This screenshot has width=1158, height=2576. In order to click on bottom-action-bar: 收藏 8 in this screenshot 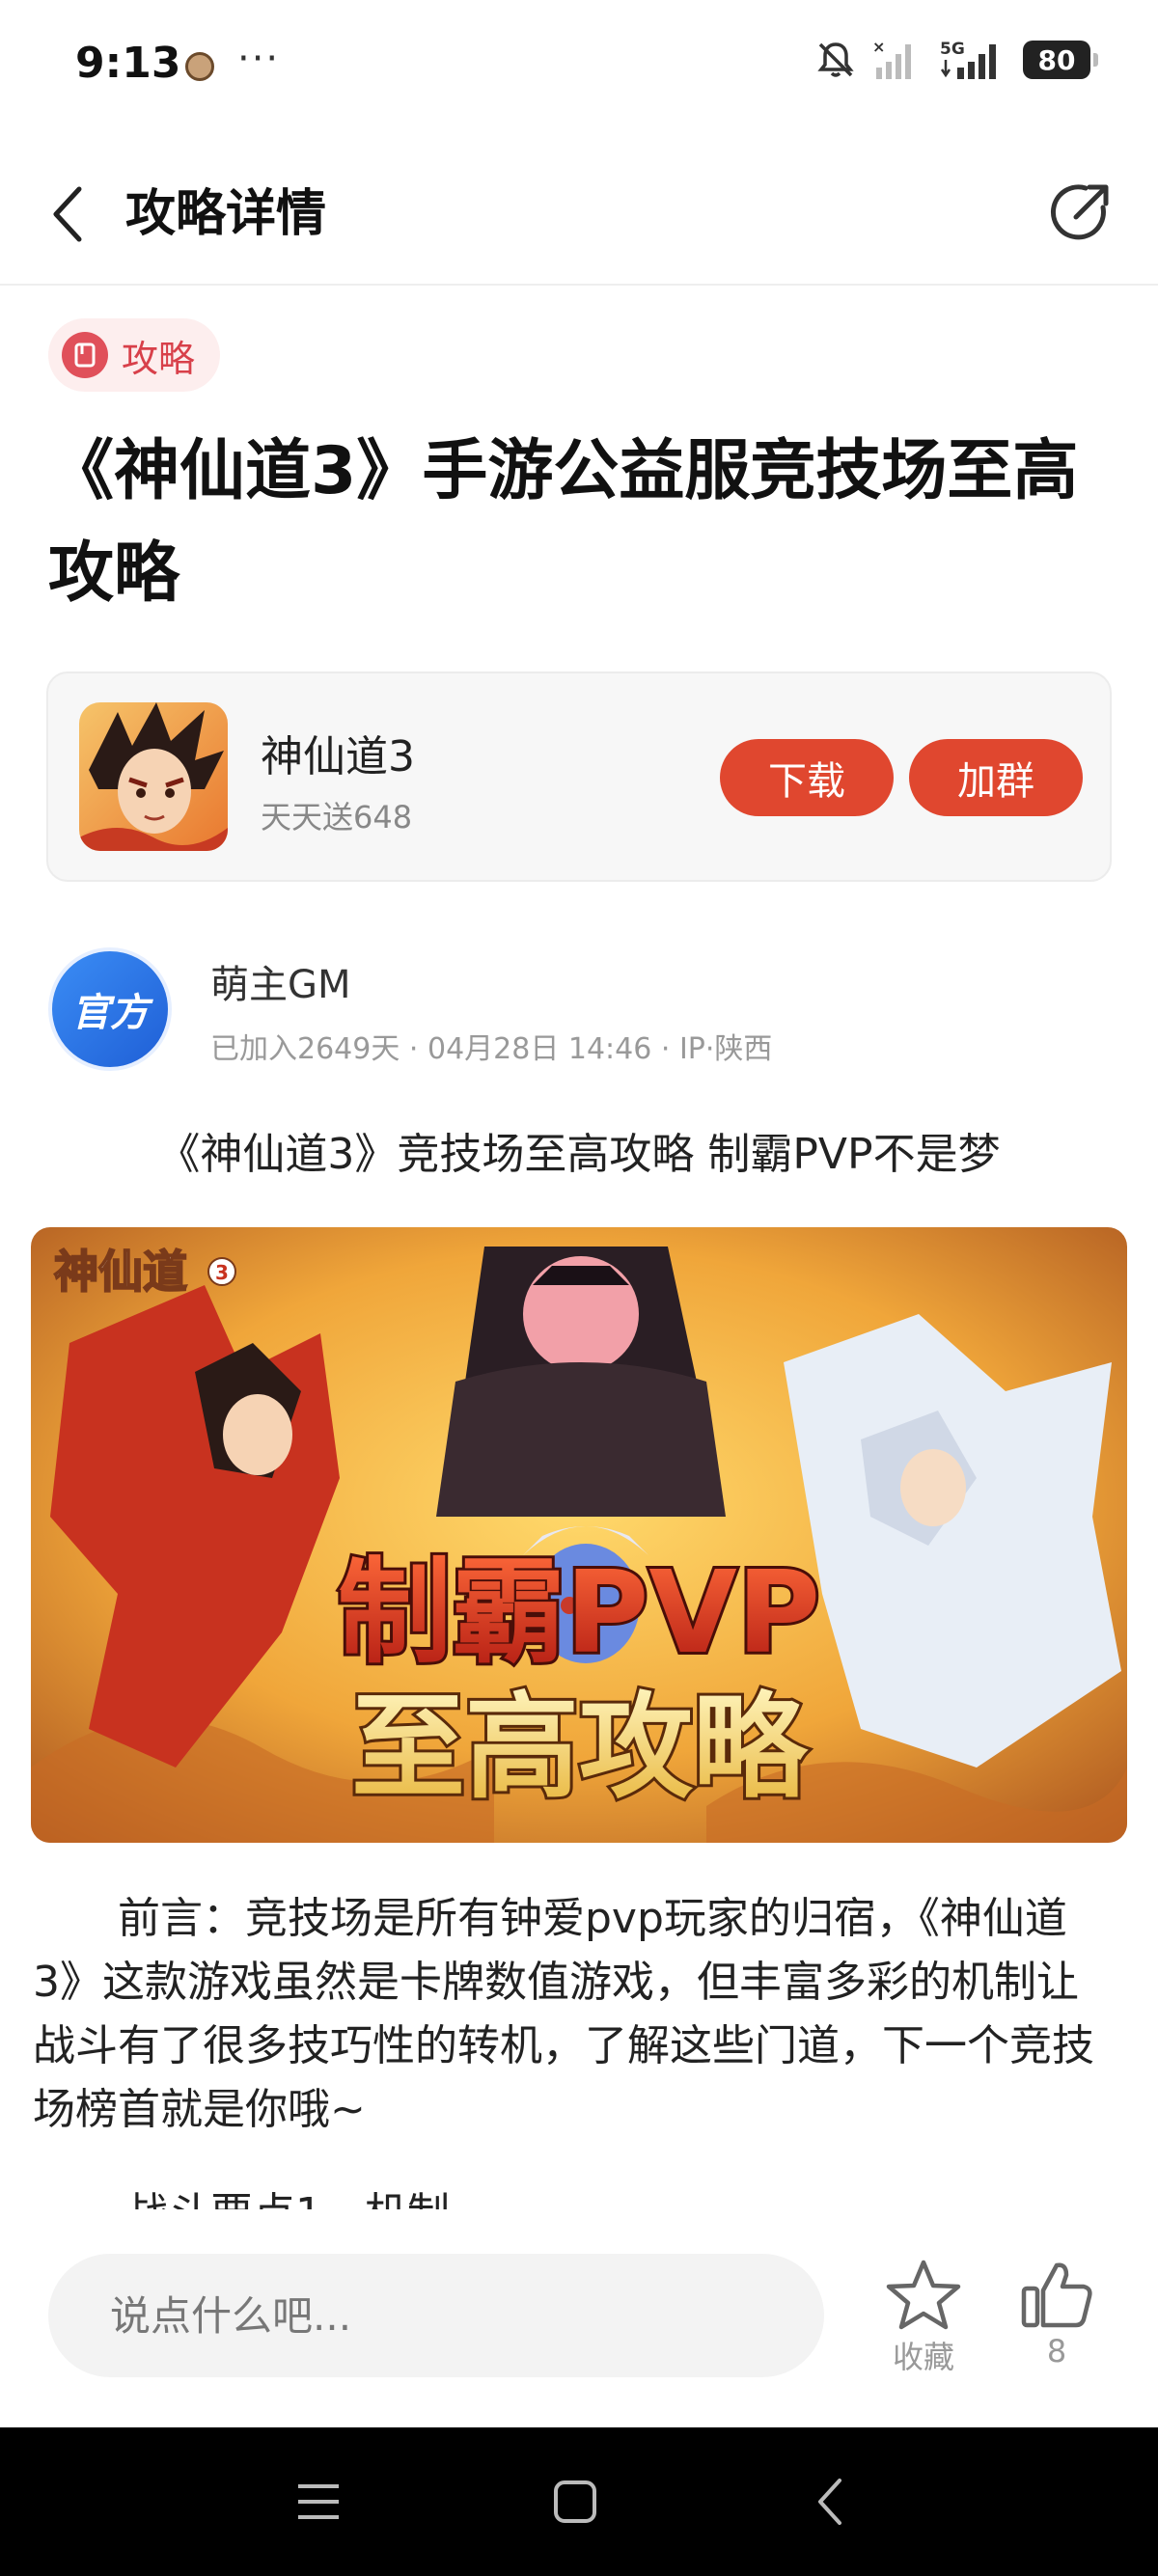, I will do `click(579, 2318)`.